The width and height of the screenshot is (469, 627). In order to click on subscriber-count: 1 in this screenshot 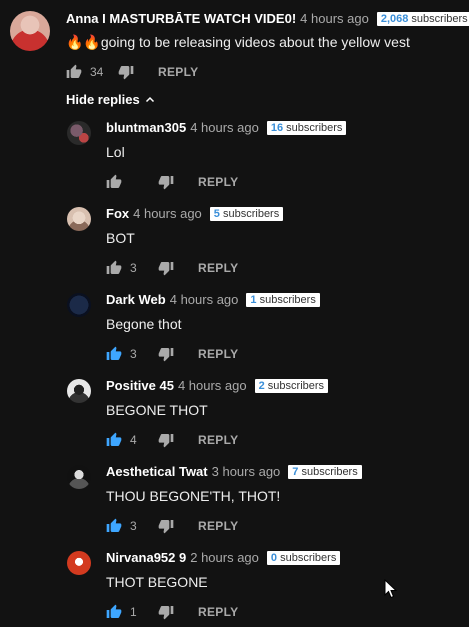, I will do `click(253, 300)`.